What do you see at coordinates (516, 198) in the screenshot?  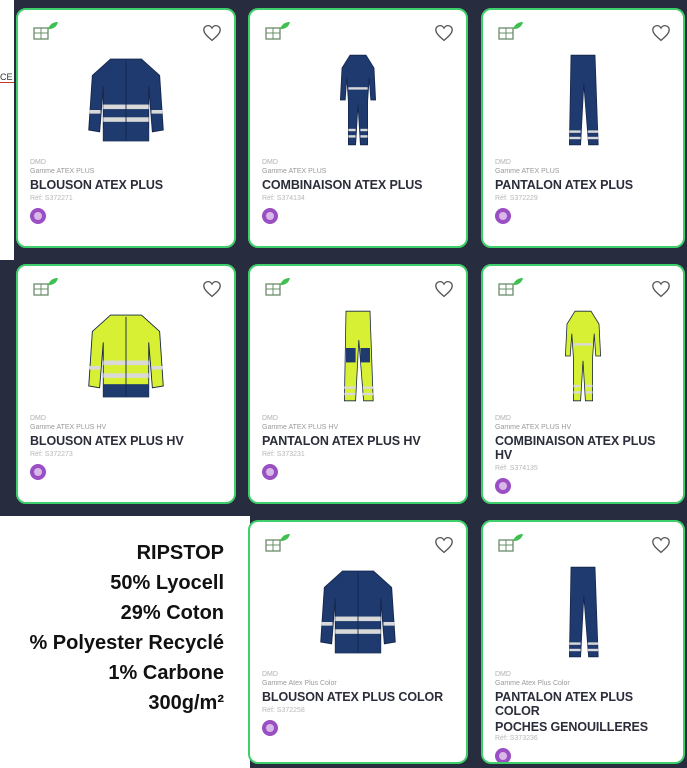 I see `product-ref: Réf: S372229` at bounding box center [516, 198].